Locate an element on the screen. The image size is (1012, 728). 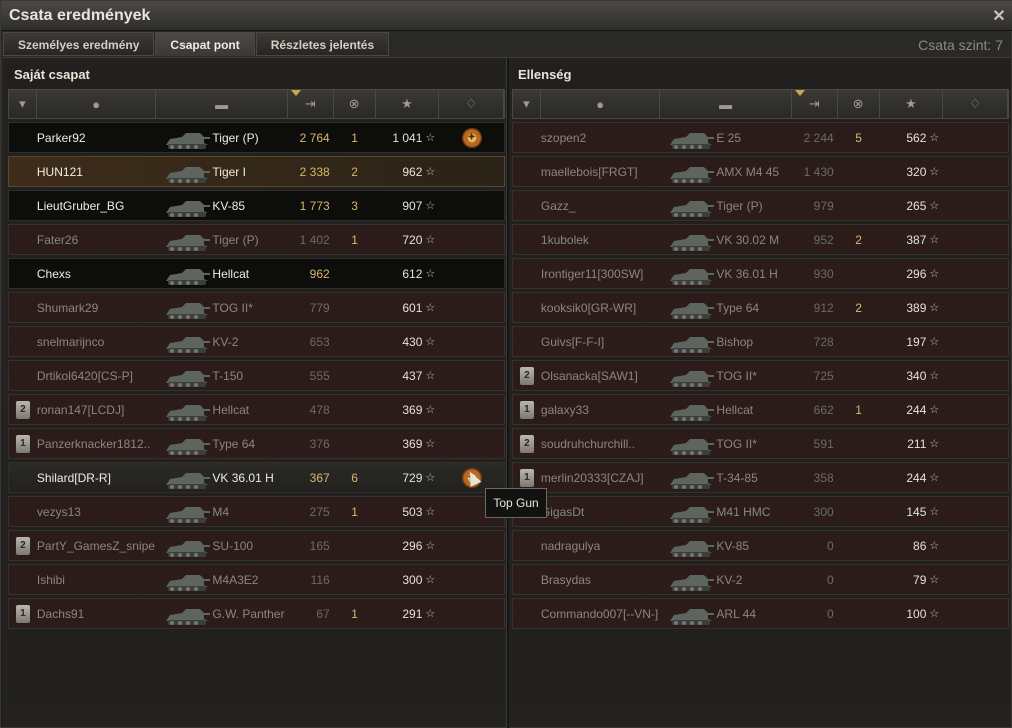
tank-name: T-34-85 is located at coordinates (737, 478).